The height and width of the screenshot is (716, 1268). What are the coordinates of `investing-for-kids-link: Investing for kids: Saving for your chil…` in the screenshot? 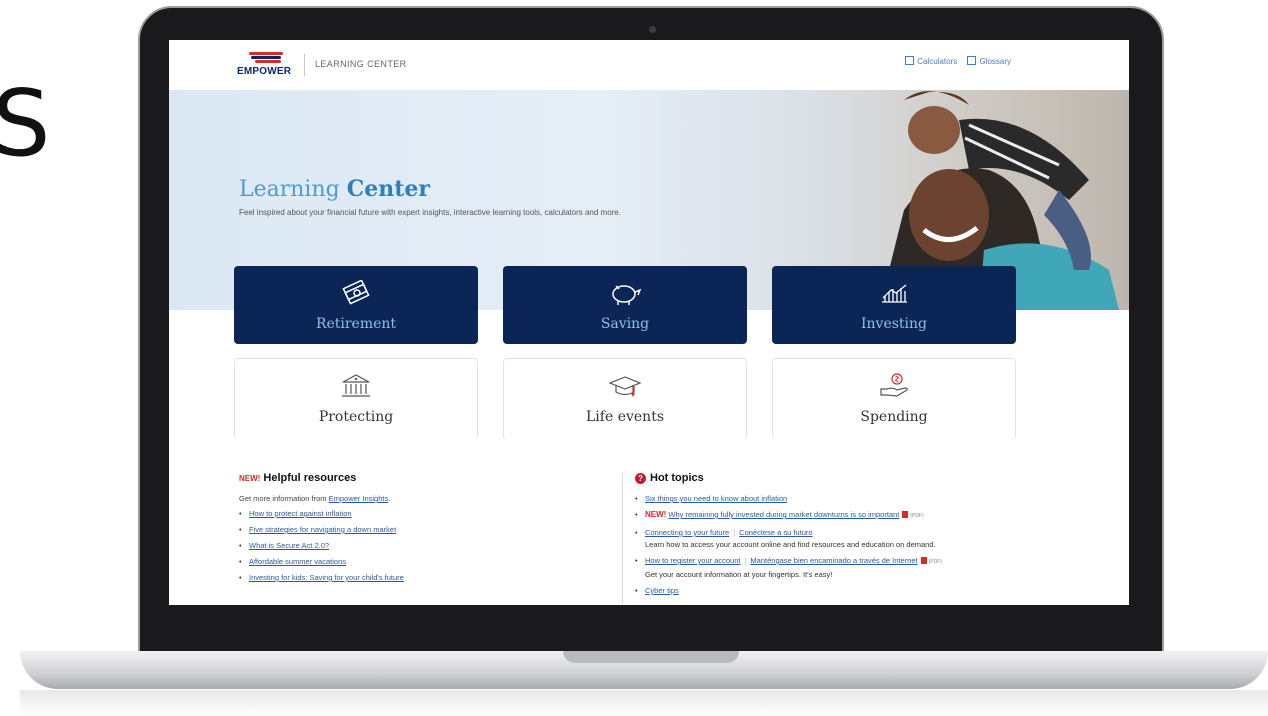 It's located at (326, 577).